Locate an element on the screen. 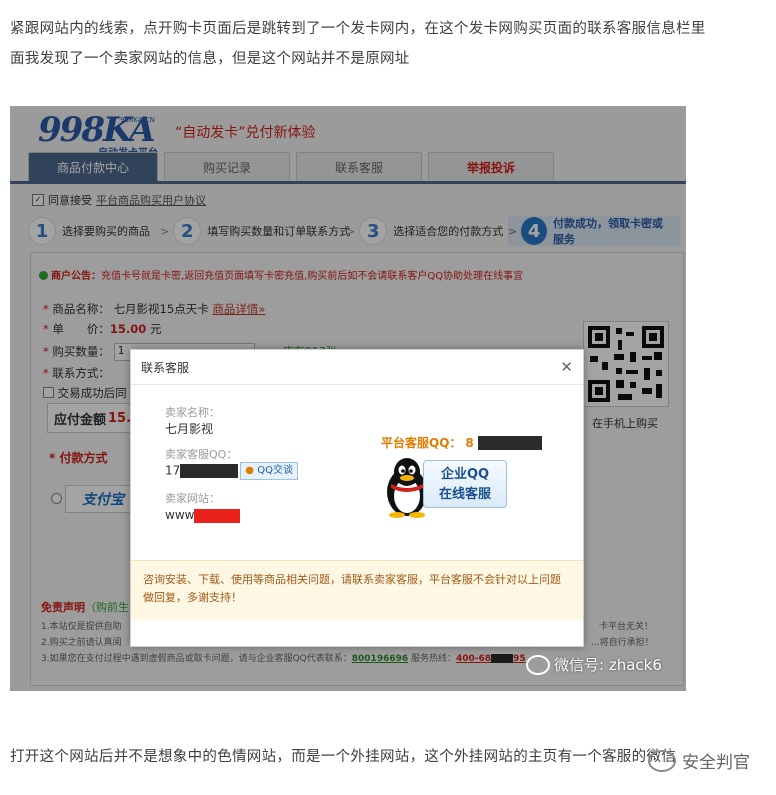  seller-name-label: 卖家名称： is located at coordinates (192, 412).